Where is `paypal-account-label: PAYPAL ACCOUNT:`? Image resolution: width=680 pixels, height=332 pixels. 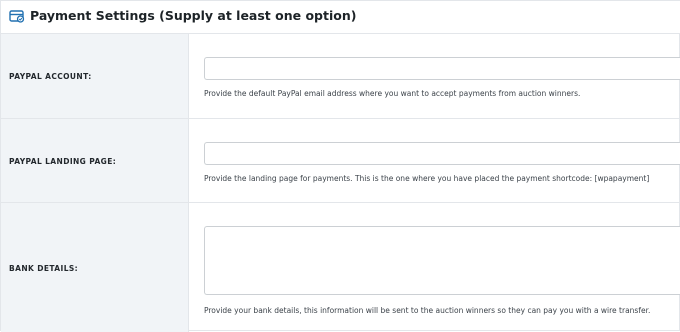
paypal-account-label: PAYPAL ACCOUNT: is located at coordinates (50, 76).